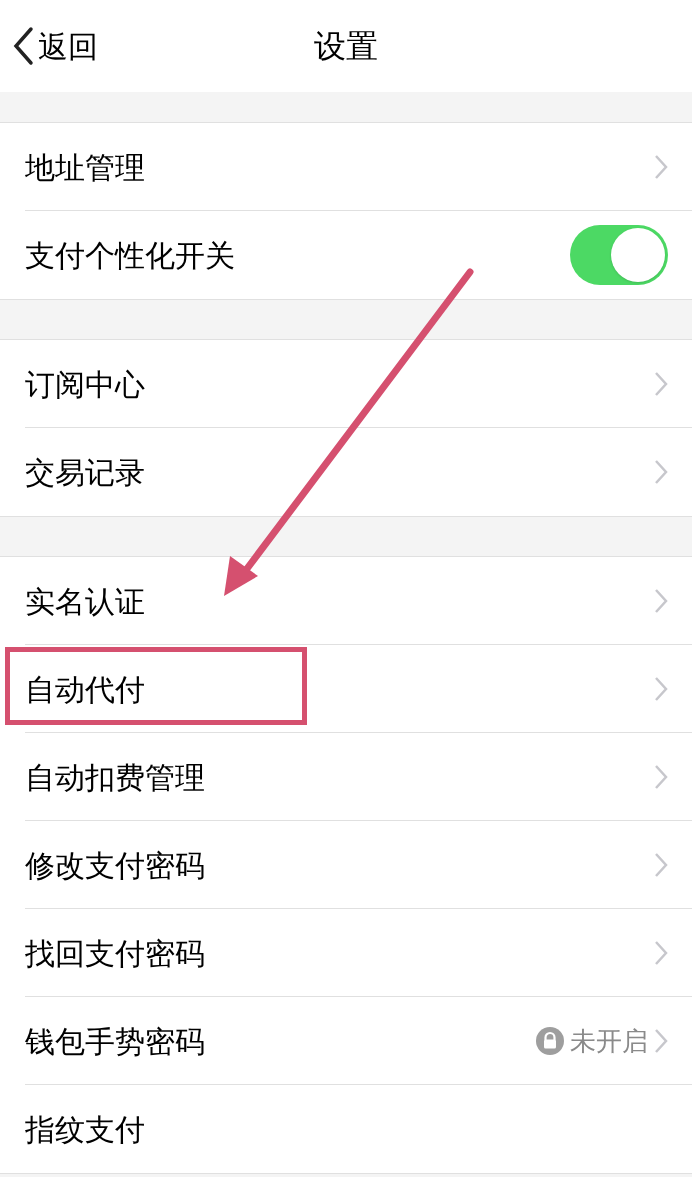 The width and height of the screenshot is (692, 1177). Describe the element at coordinates (346, 46) in the screenshot. I see `page-title: 设置` at that location.